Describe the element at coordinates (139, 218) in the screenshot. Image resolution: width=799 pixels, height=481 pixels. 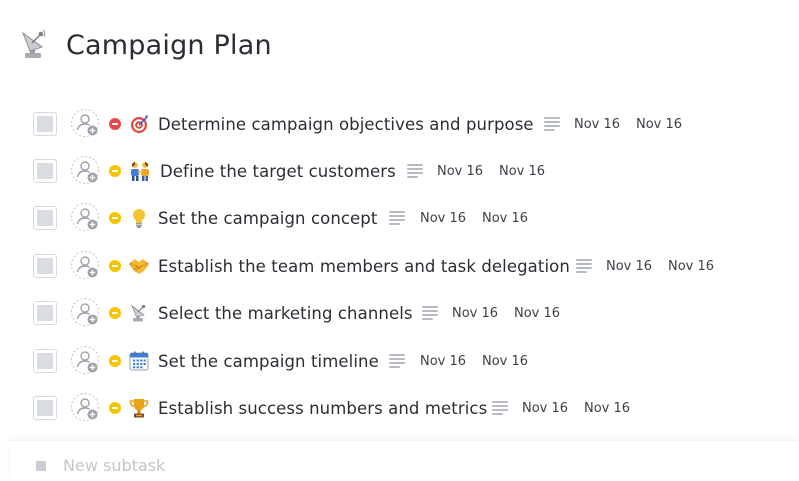
I see `light-bulb-icon` at that location.